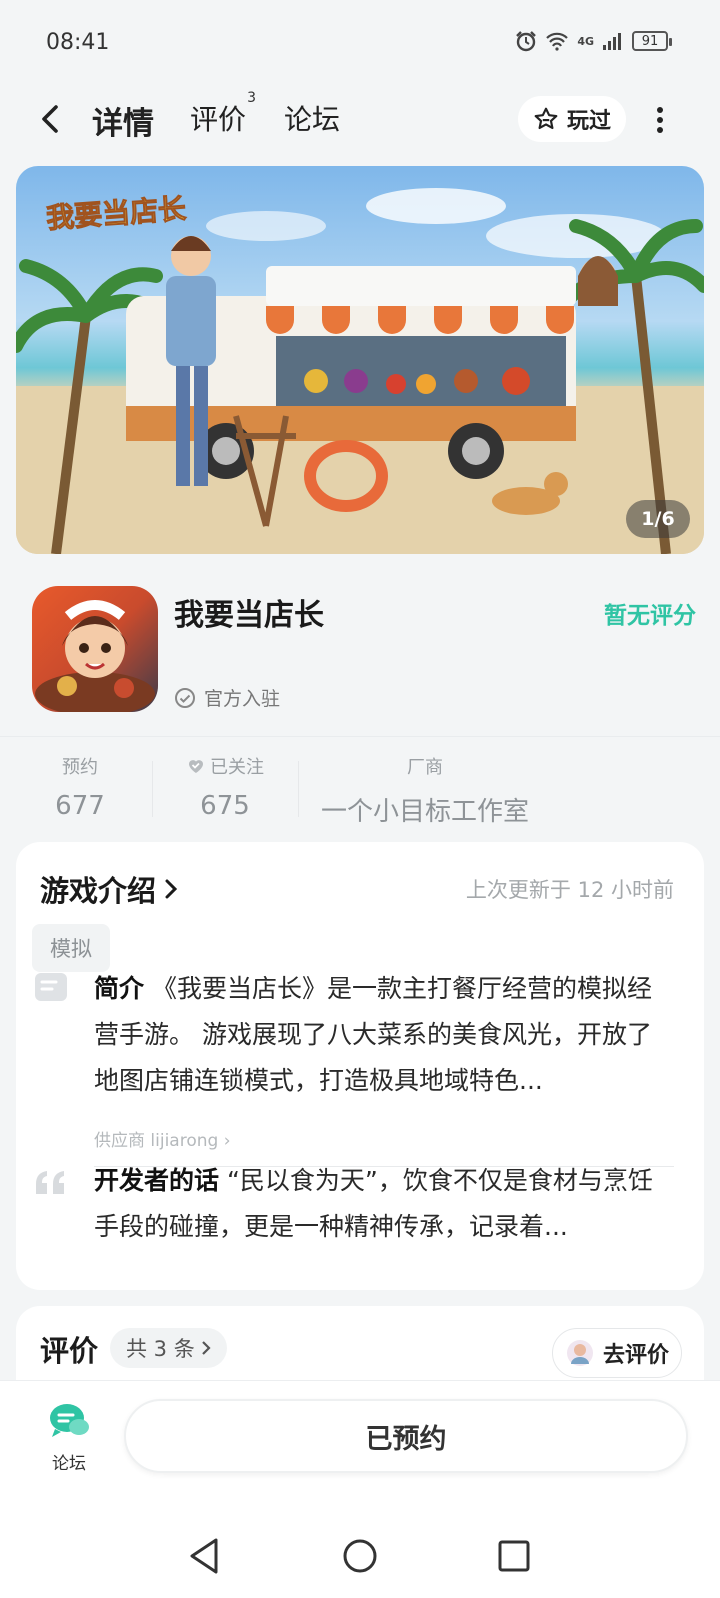  I want to click on wifi-icon, so click(557, 41).